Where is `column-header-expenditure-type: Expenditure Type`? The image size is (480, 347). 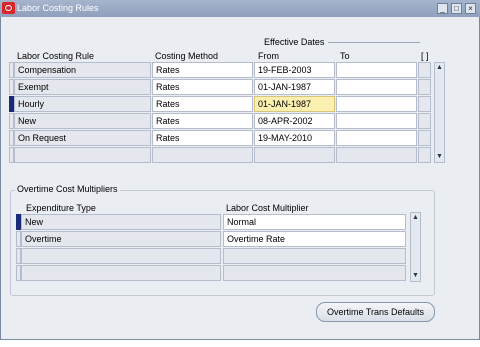 column-header-expenditure-type: Expenditure Type is located at coordinates (61, 208).